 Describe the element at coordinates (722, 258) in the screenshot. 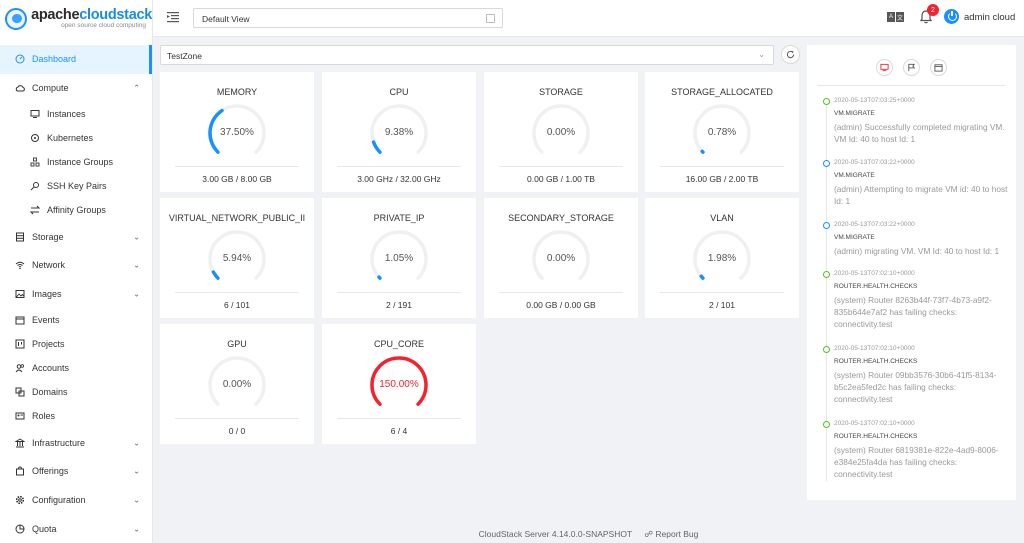

I see `card-percent: 1.98%` at that location.